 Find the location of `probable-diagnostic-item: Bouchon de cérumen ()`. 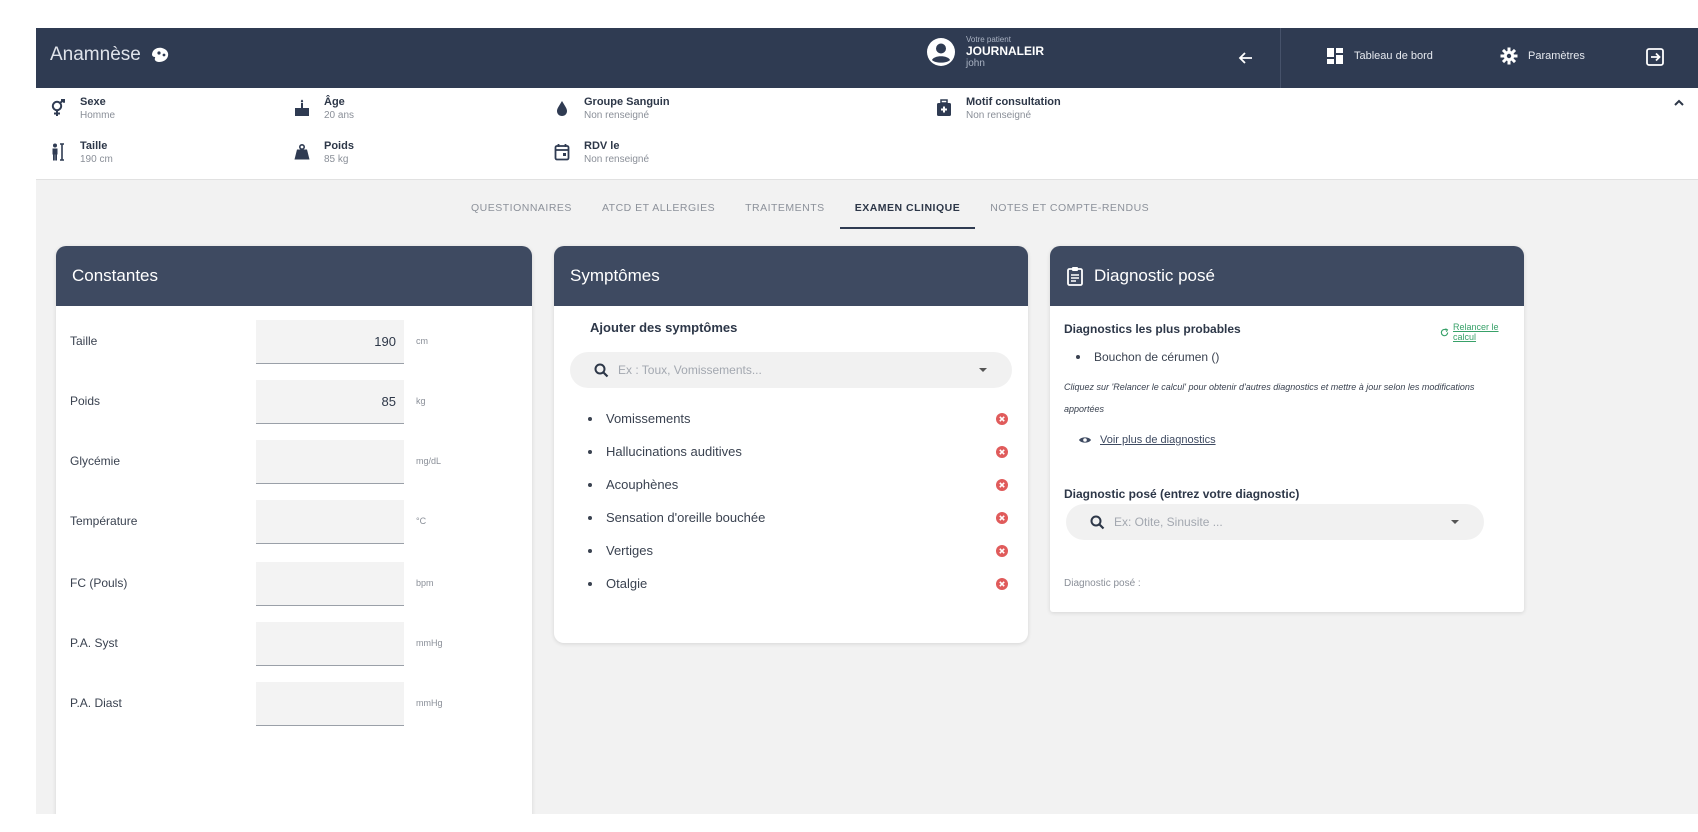

probable-diagnostic-item: Bouchon de cérumen () is located at coordinates (1147, 357).